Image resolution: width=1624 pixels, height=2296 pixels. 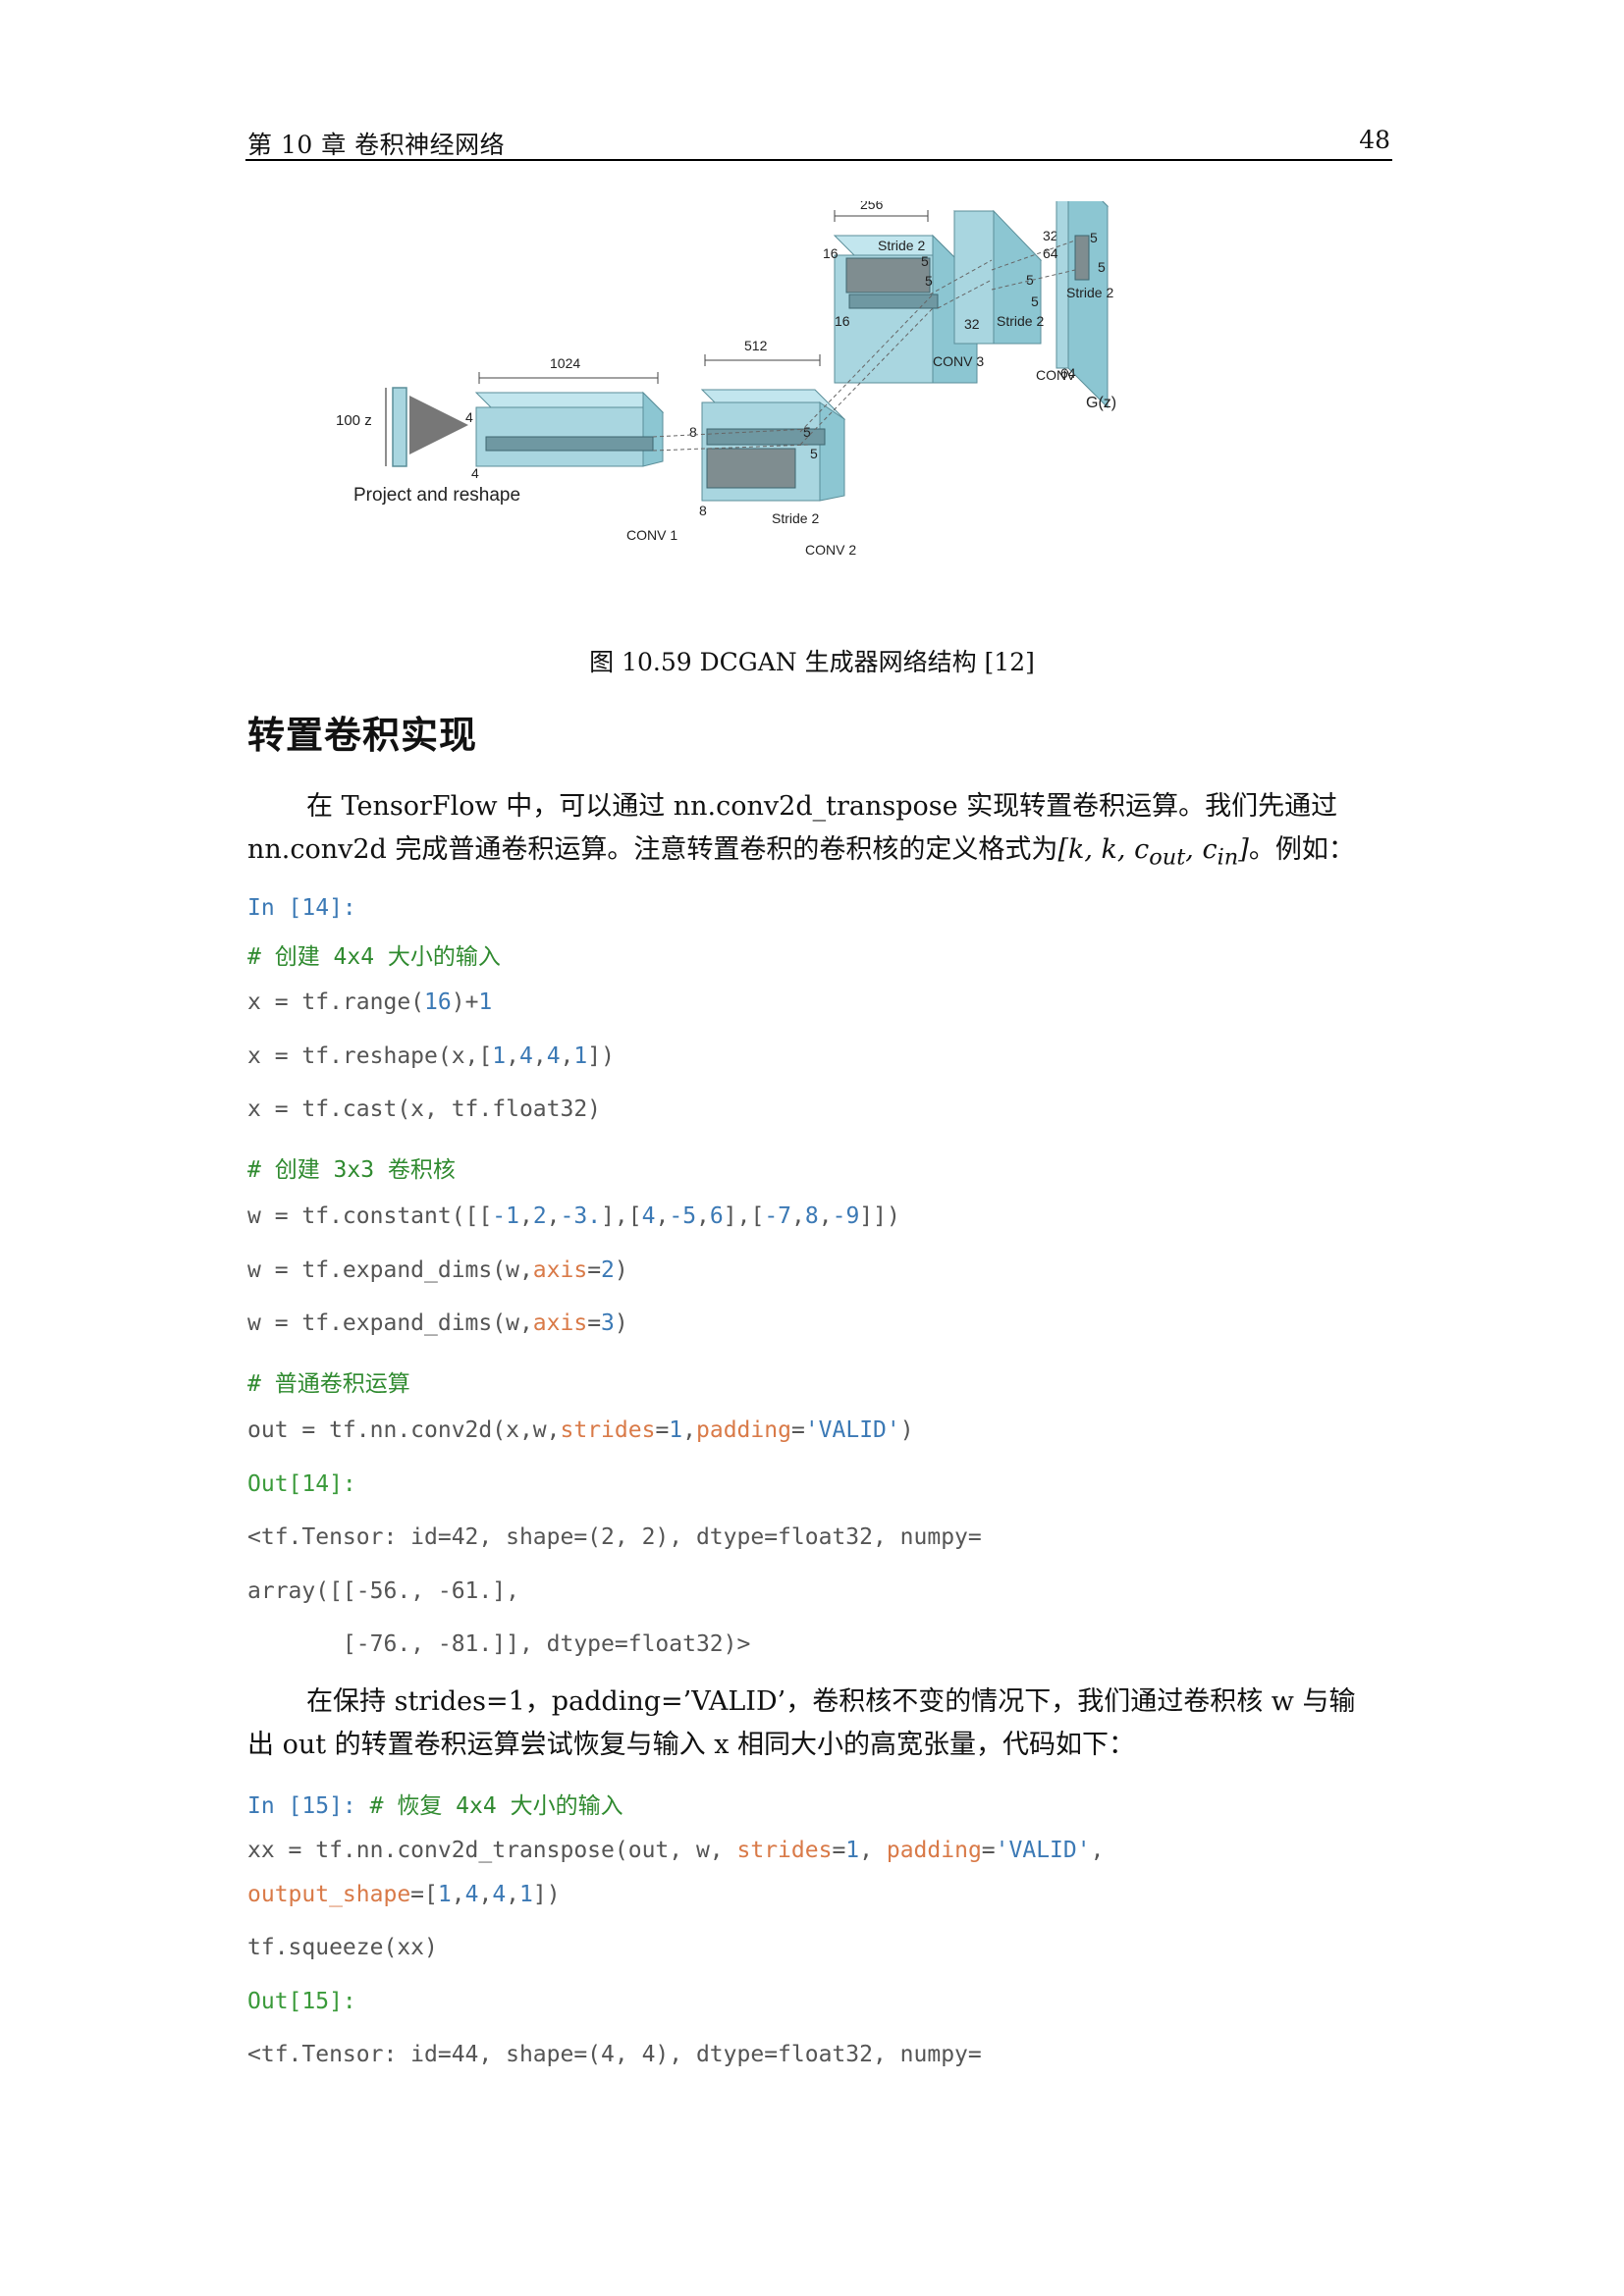 What do you see at coordinates (756, 345) in the screenshot?
I see `svg-text: 512` at bounding box center [756, 345].